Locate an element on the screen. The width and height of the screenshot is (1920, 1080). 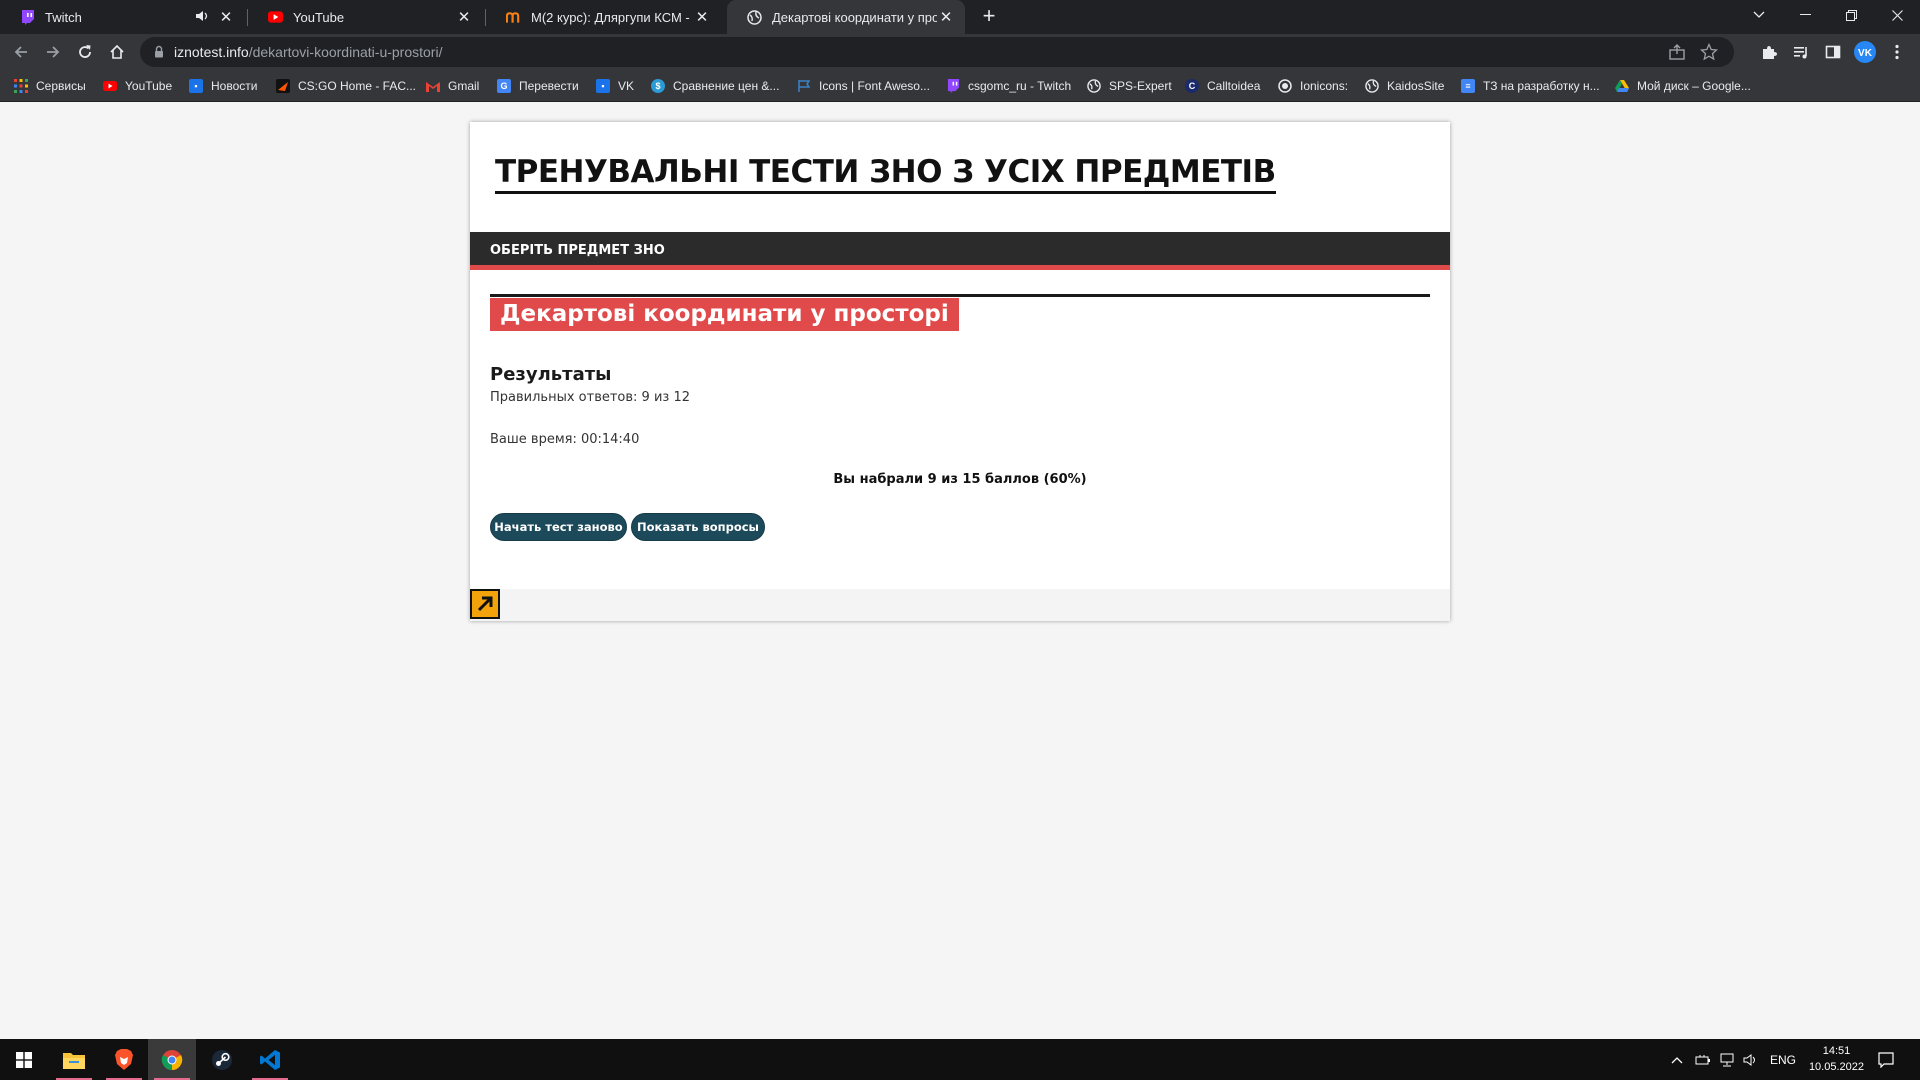
apps-grid-icon is located at coordinates (21, 86).